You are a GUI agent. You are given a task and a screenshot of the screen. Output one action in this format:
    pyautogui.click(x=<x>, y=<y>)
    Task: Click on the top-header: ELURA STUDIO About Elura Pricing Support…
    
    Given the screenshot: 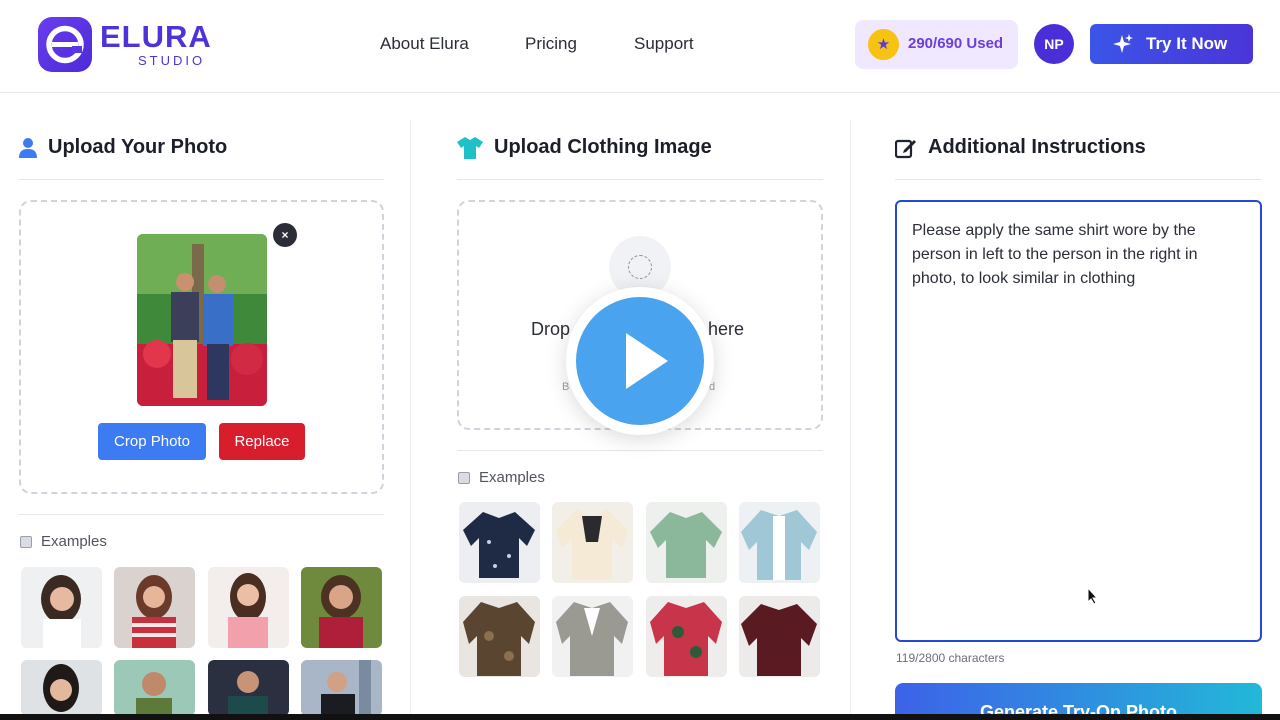 What is the action you would take?
    pyautogui.click(x=640, y=46)
    